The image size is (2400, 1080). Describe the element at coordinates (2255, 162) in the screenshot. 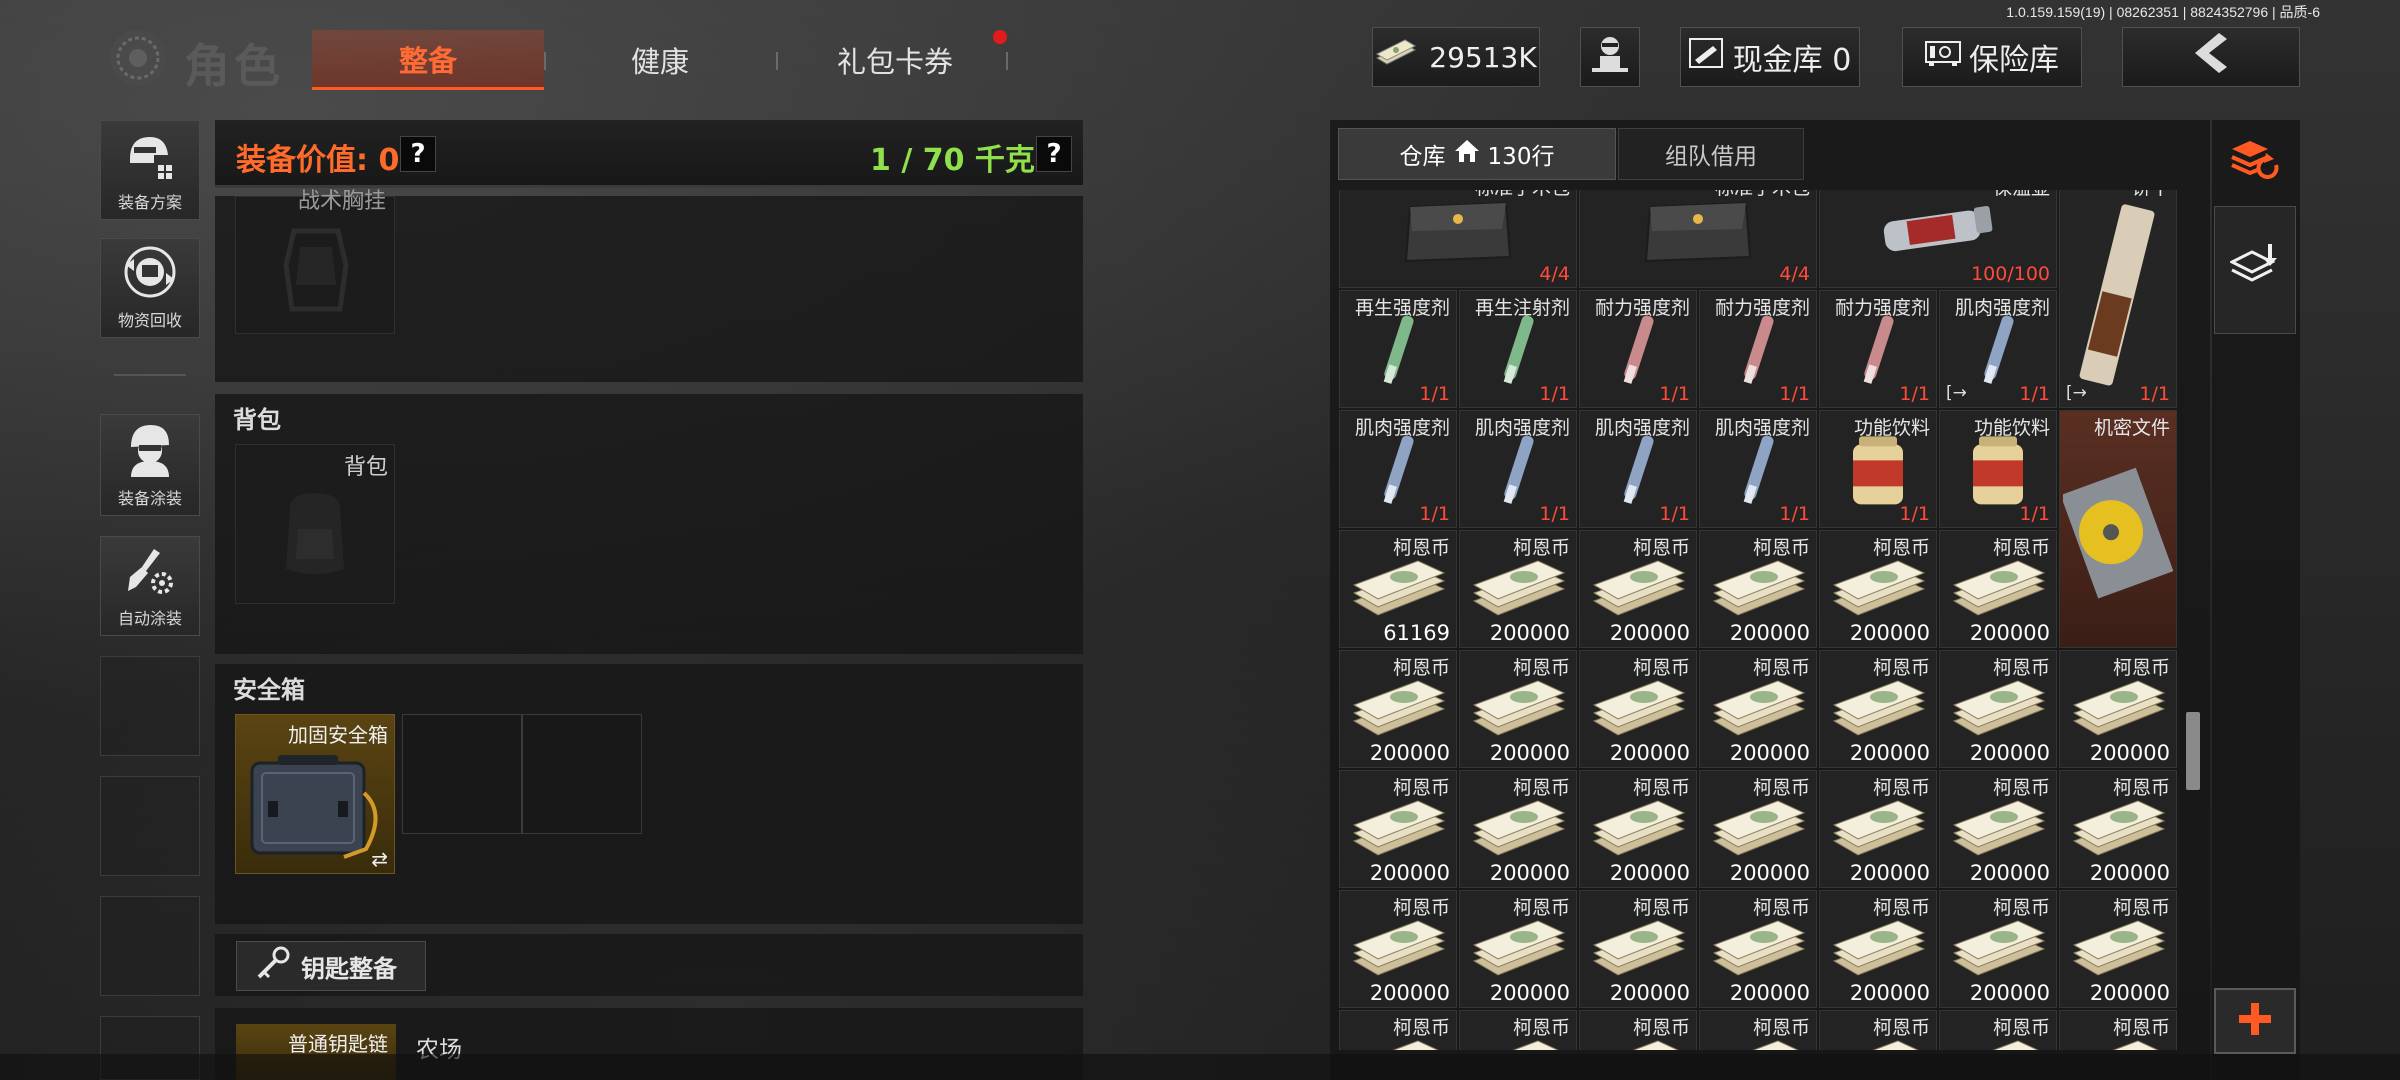

I see `sort-button` at that location.